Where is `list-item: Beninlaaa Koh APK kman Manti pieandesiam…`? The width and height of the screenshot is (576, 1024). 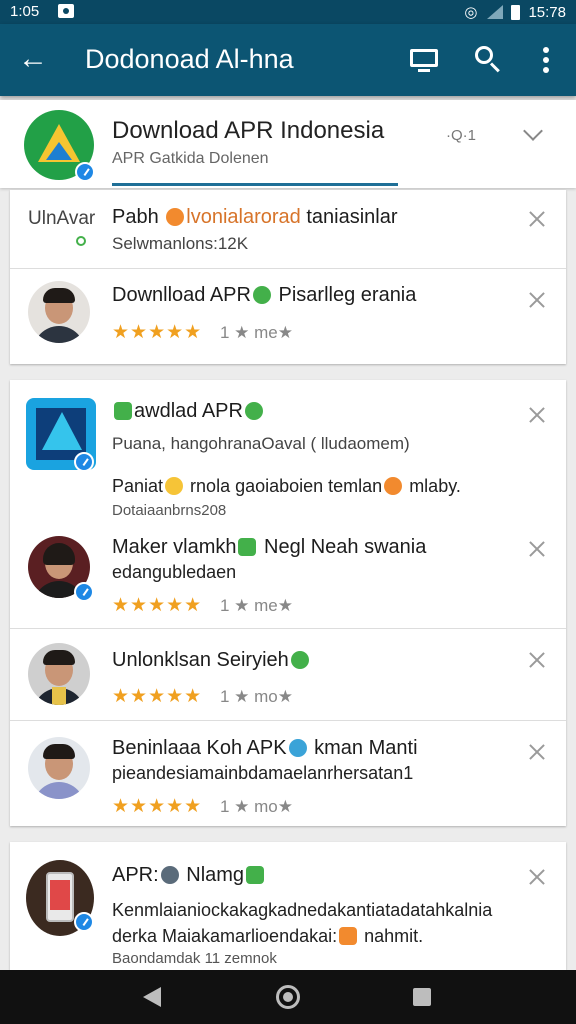 list-item: Beninlaaa Koh APK kman Manti pieandesiam… is located at coordinates (288, 773).